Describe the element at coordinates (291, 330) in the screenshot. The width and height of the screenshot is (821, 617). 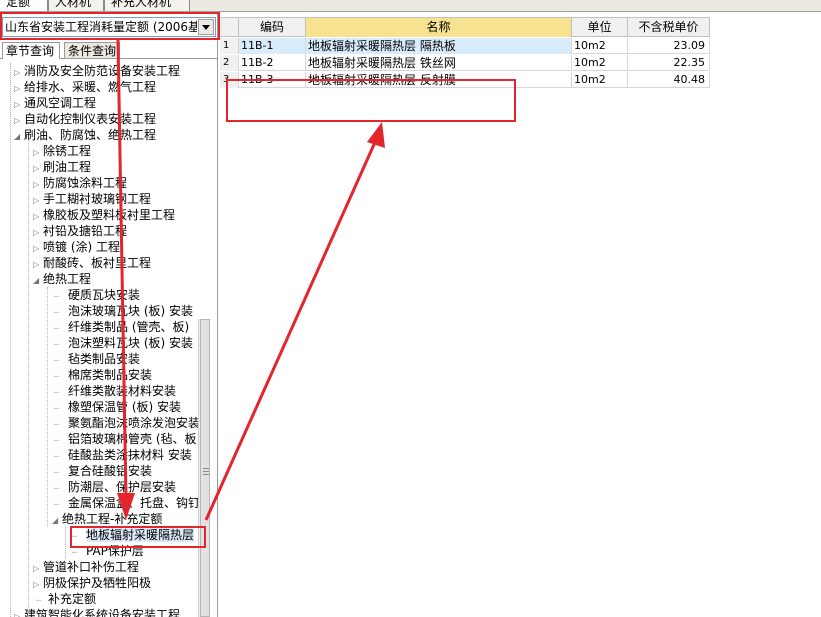
I see `annotation-arrow-up` at that location.